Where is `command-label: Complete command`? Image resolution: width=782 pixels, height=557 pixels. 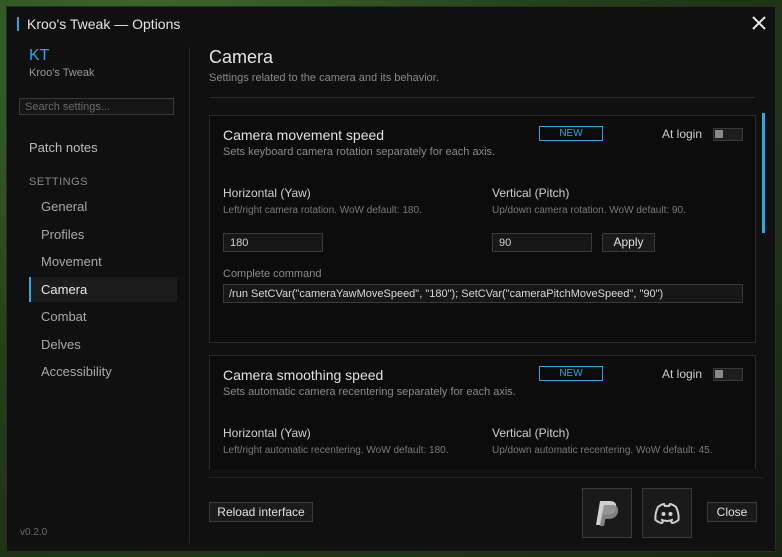 command-label: Complete command is located at coordinates (272, 274).